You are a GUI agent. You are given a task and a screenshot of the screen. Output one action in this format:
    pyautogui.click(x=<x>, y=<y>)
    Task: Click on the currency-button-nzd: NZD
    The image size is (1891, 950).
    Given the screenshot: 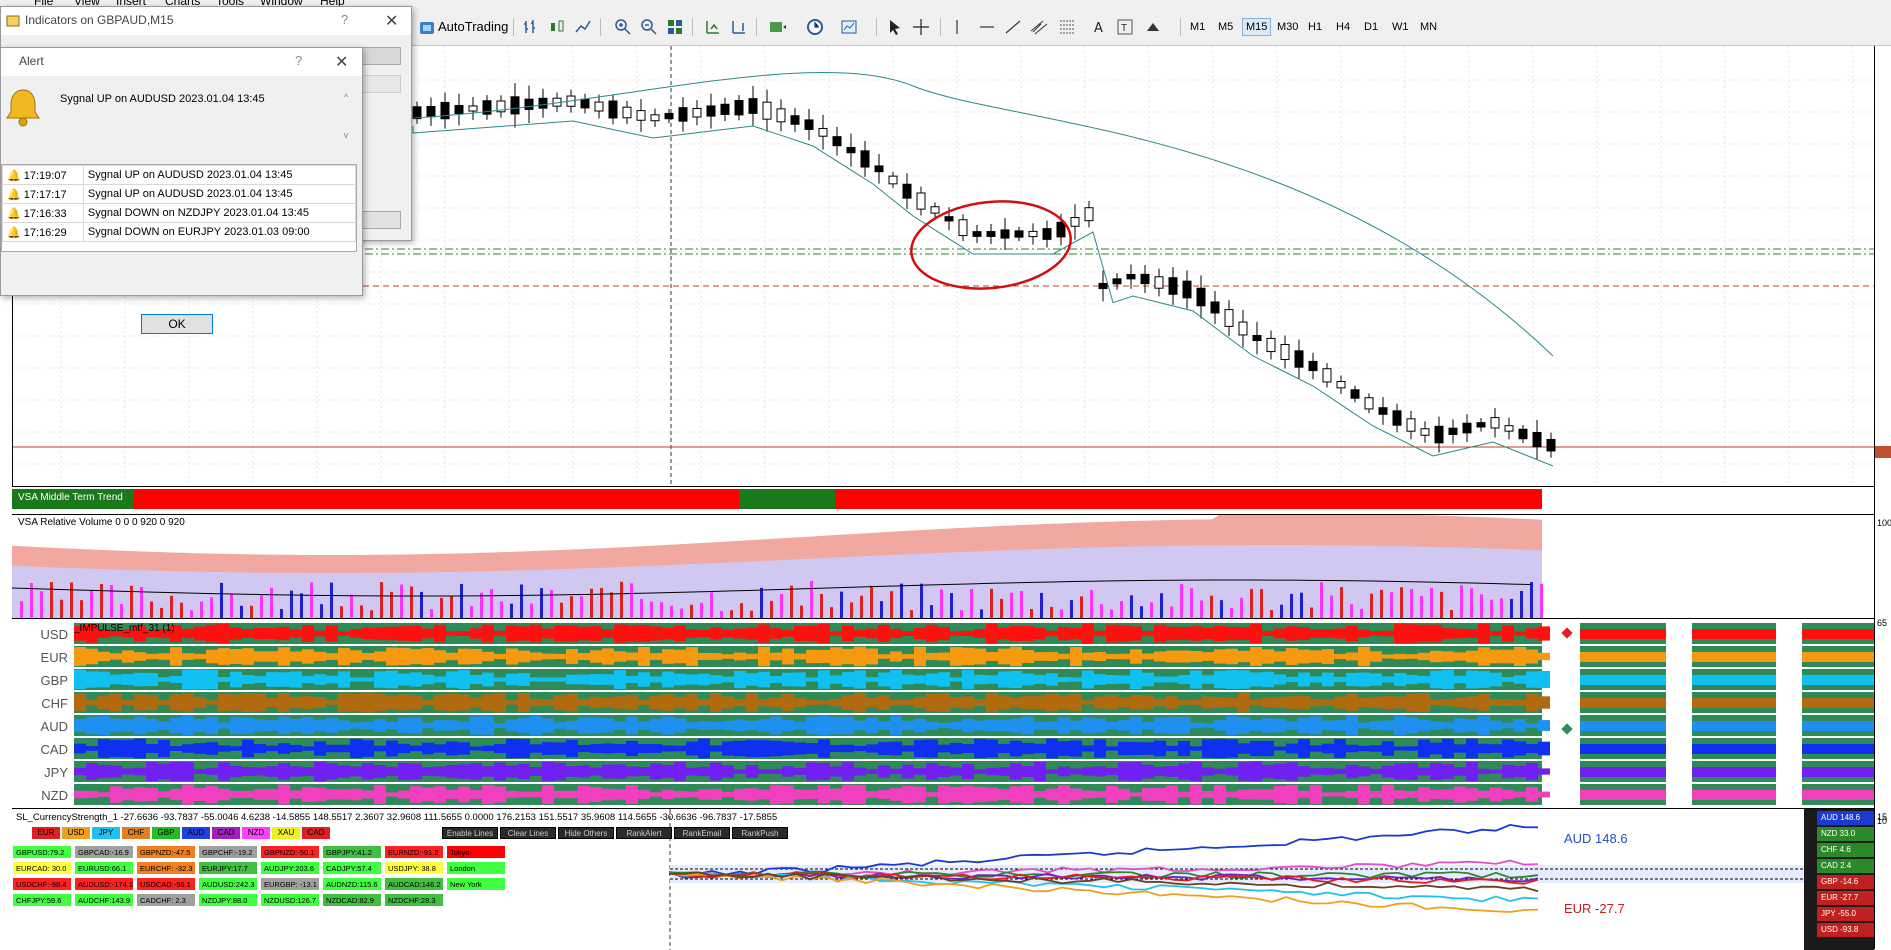 What is the action you would take?
    pyautogui.click(x=256, y=833)
    